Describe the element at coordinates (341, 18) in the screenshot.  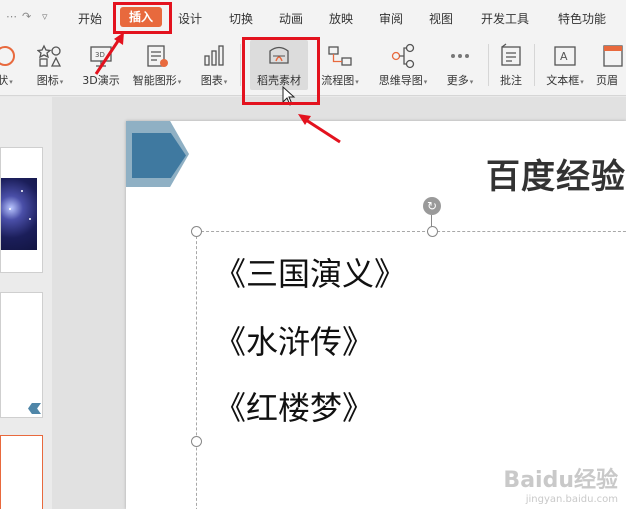
I see `tab-slideshow: 放映` at that location.